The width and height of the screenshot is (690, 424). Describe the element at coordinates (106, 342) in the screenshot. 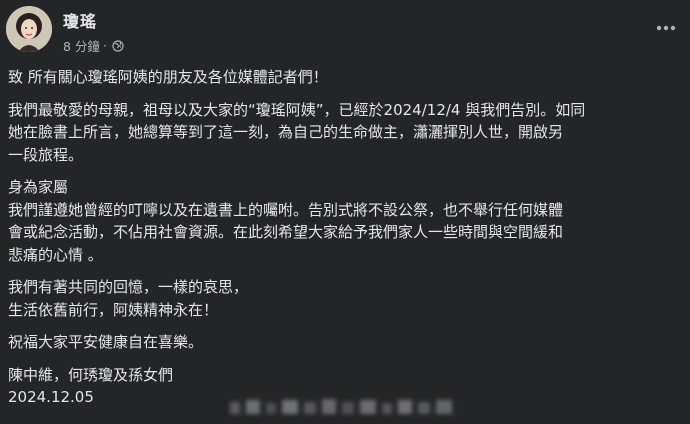

I see `paragraph-blessing: 祝福大家平安健康自在喜樂。` at that location.